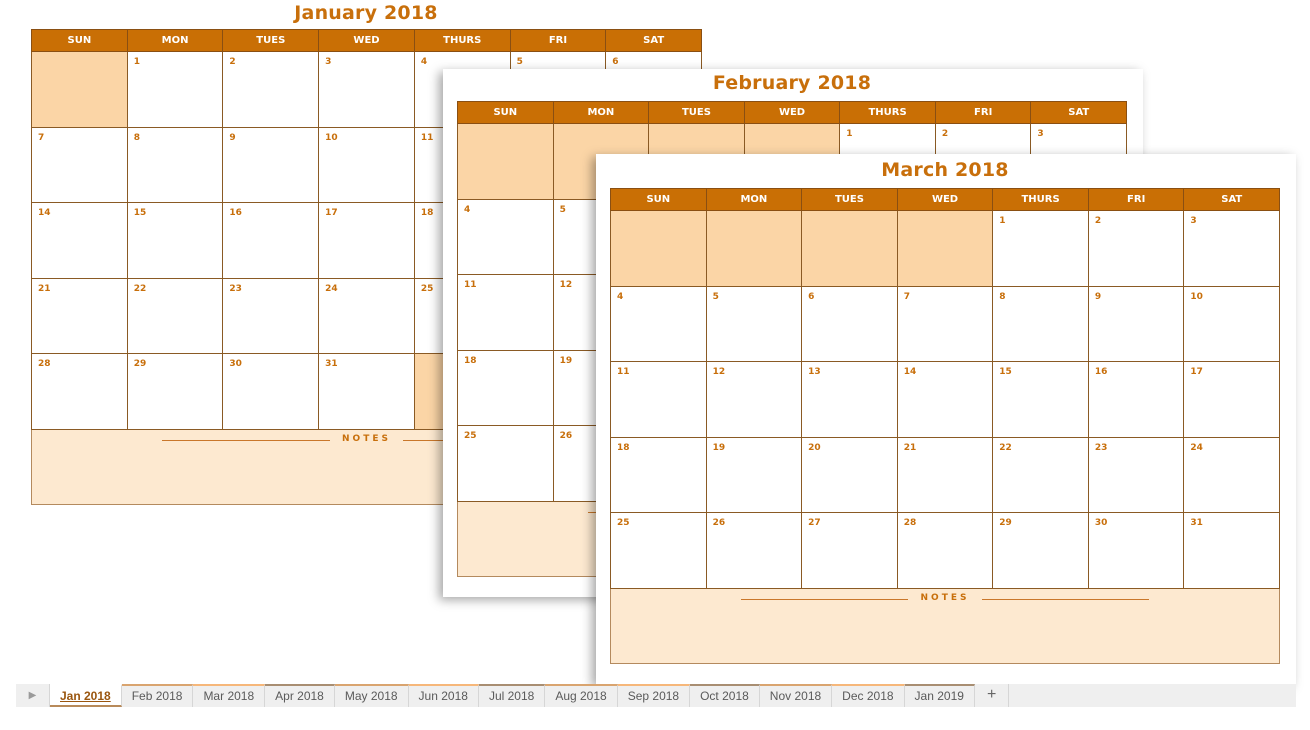 This screenshot has height=730, width=1310. I want to click on sheet-tab-apr-2018: Apr 2018, so click(300, 695).